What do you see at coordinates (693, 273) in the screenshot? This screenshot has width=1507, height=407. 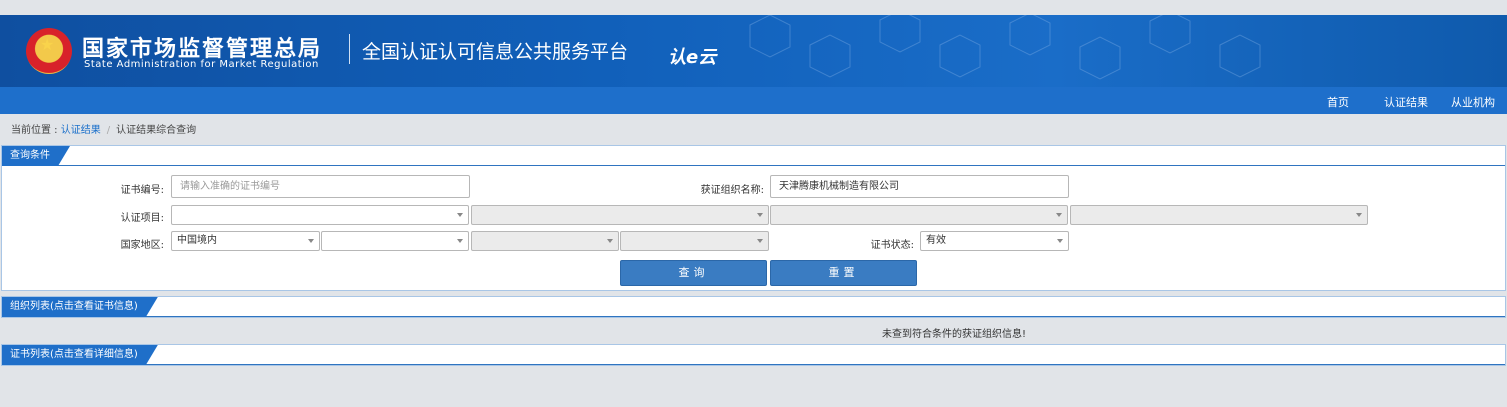 I see `query-button: 查询` at bounding box center [693, 273].